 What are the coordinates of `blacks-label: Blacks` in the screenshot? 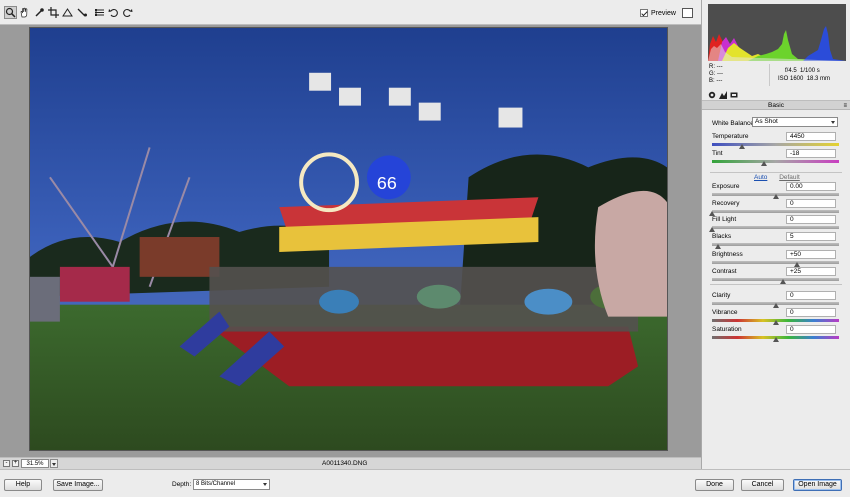 It's located at (722, 236).